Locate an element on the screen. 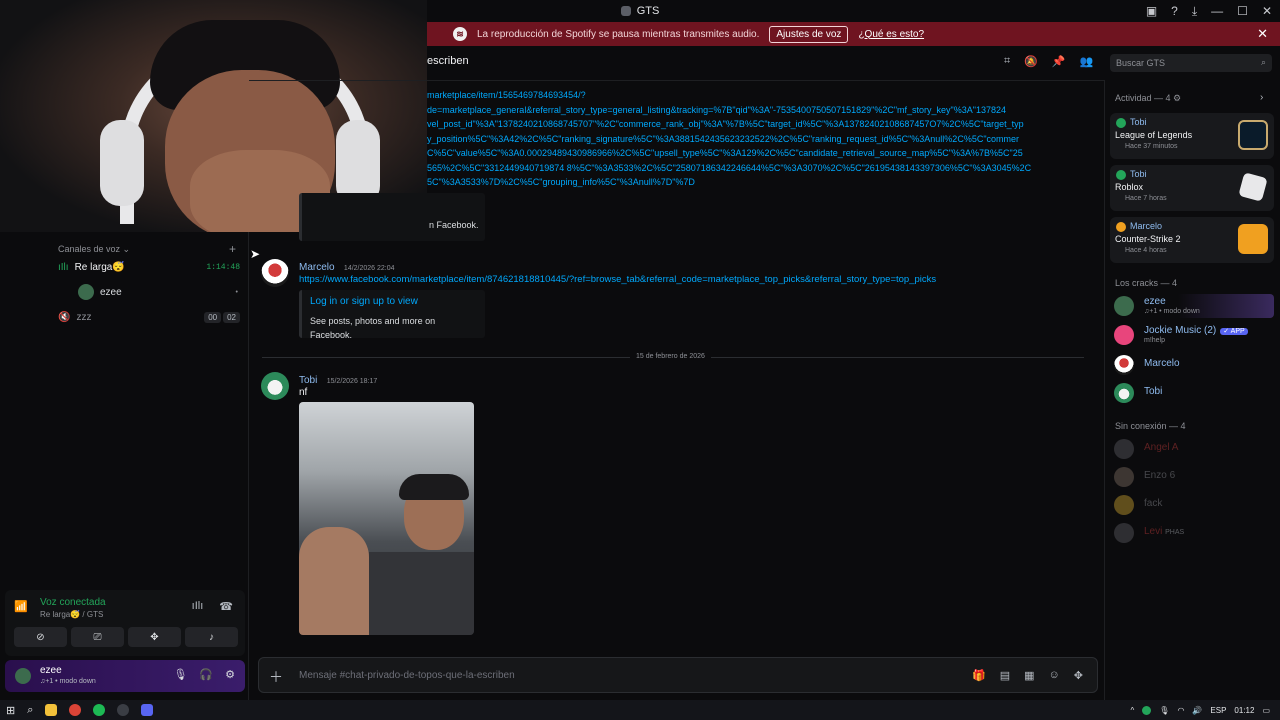  gift-icon: 🎁 is located at coordinates (979, 675).